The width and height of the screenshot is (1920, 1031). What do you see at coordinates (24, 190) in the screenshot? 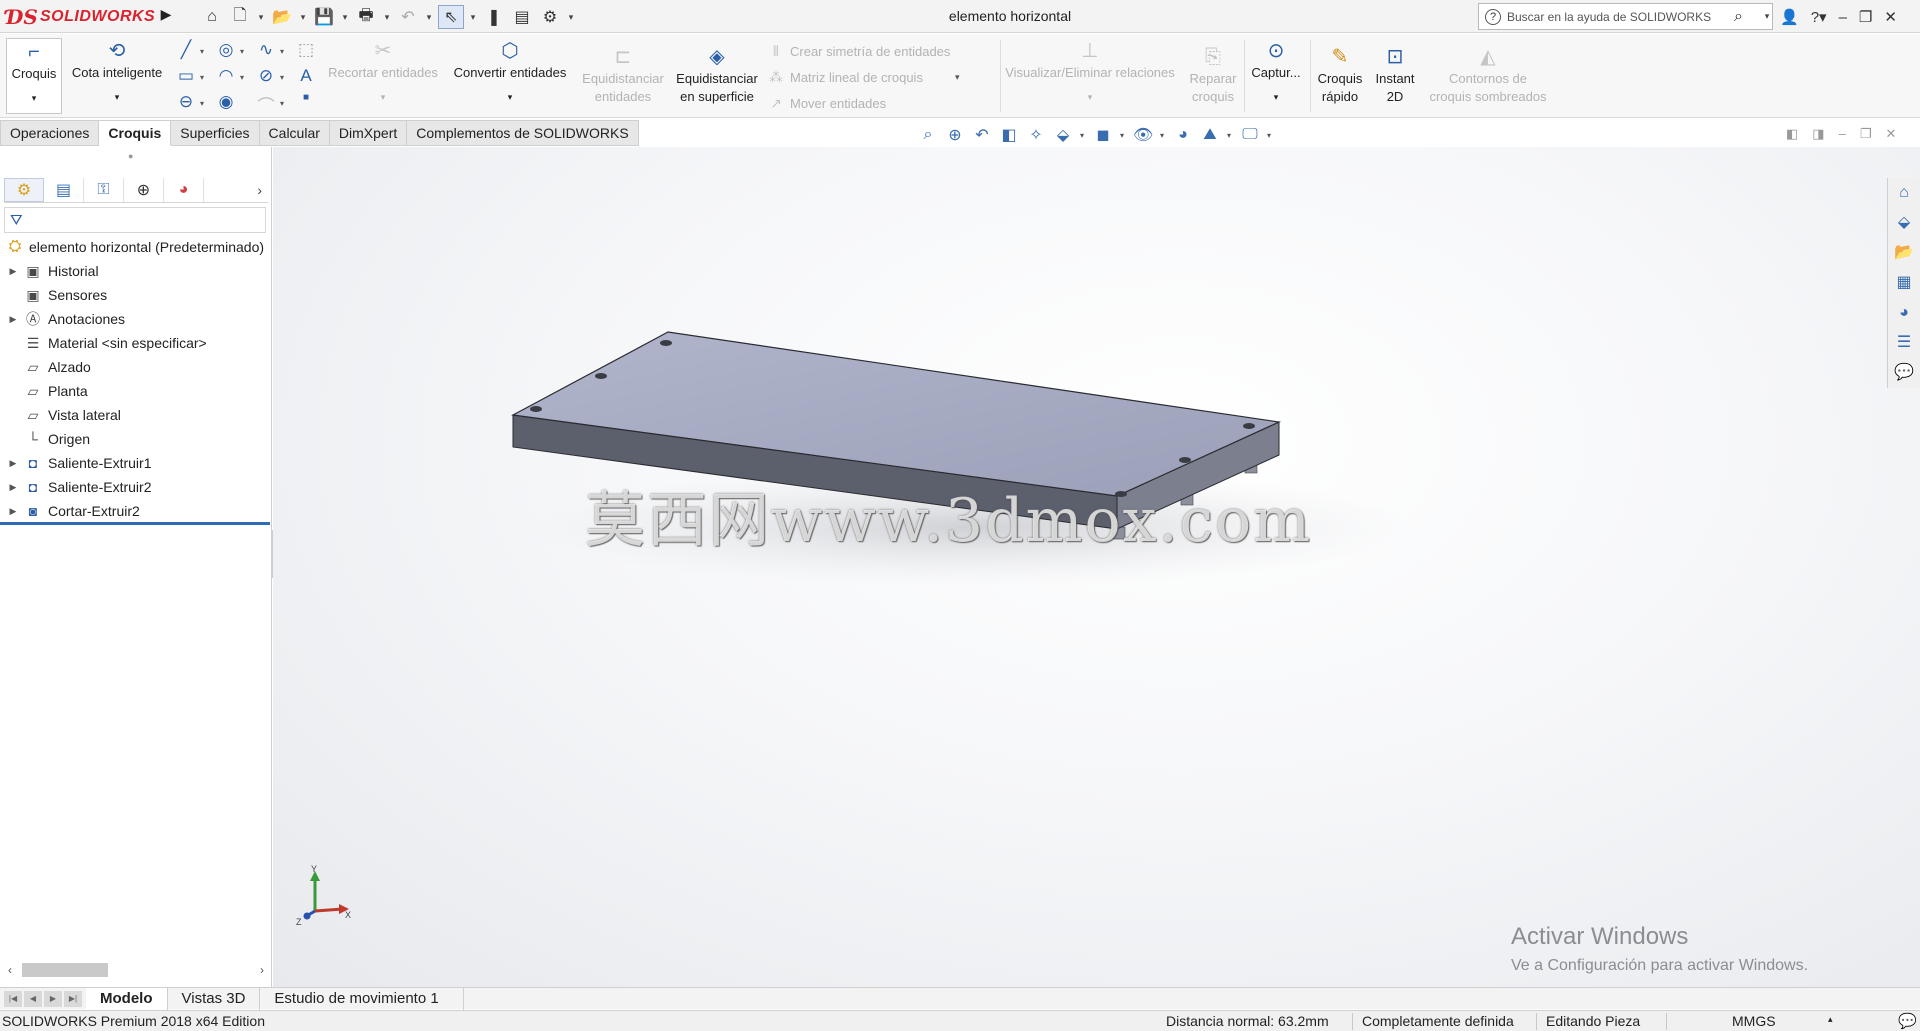
I see `feature-tree-tab-icon: ⚙` at bounding box center [24, 190].